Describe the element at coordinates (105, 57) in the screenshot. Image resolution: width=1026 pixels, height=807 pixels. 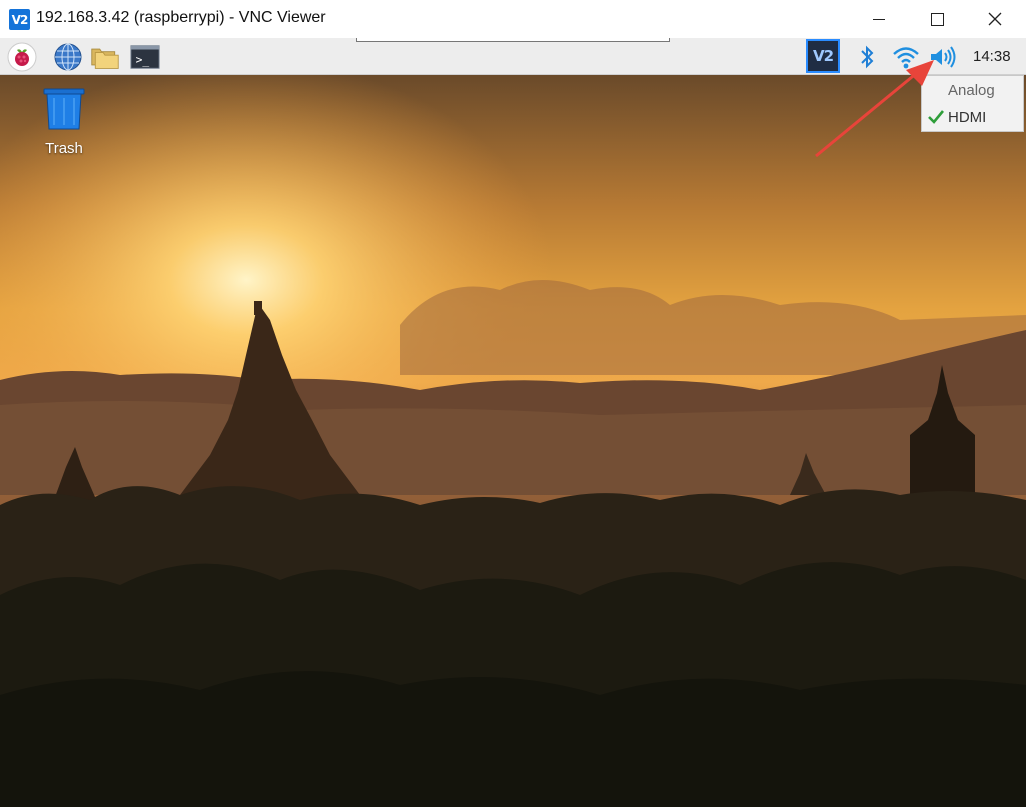
I see `folders-icon` at that location.